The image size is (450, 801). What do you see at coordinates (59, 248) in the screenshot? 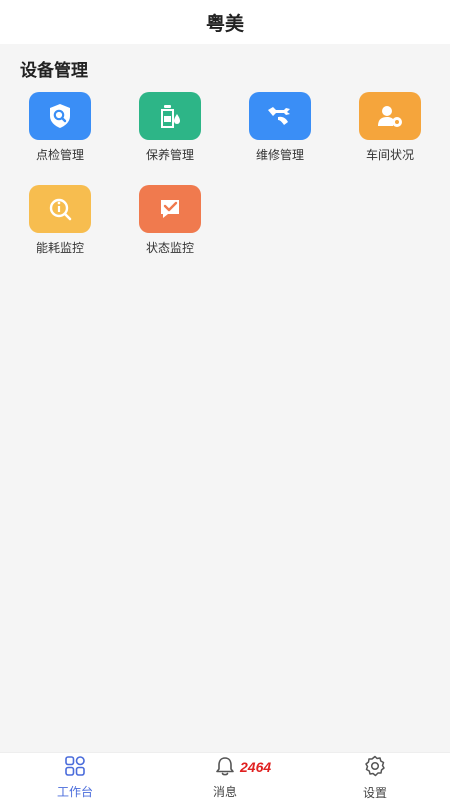
I see `tile-label: 能耗监控` at bounding box center [59, 248].